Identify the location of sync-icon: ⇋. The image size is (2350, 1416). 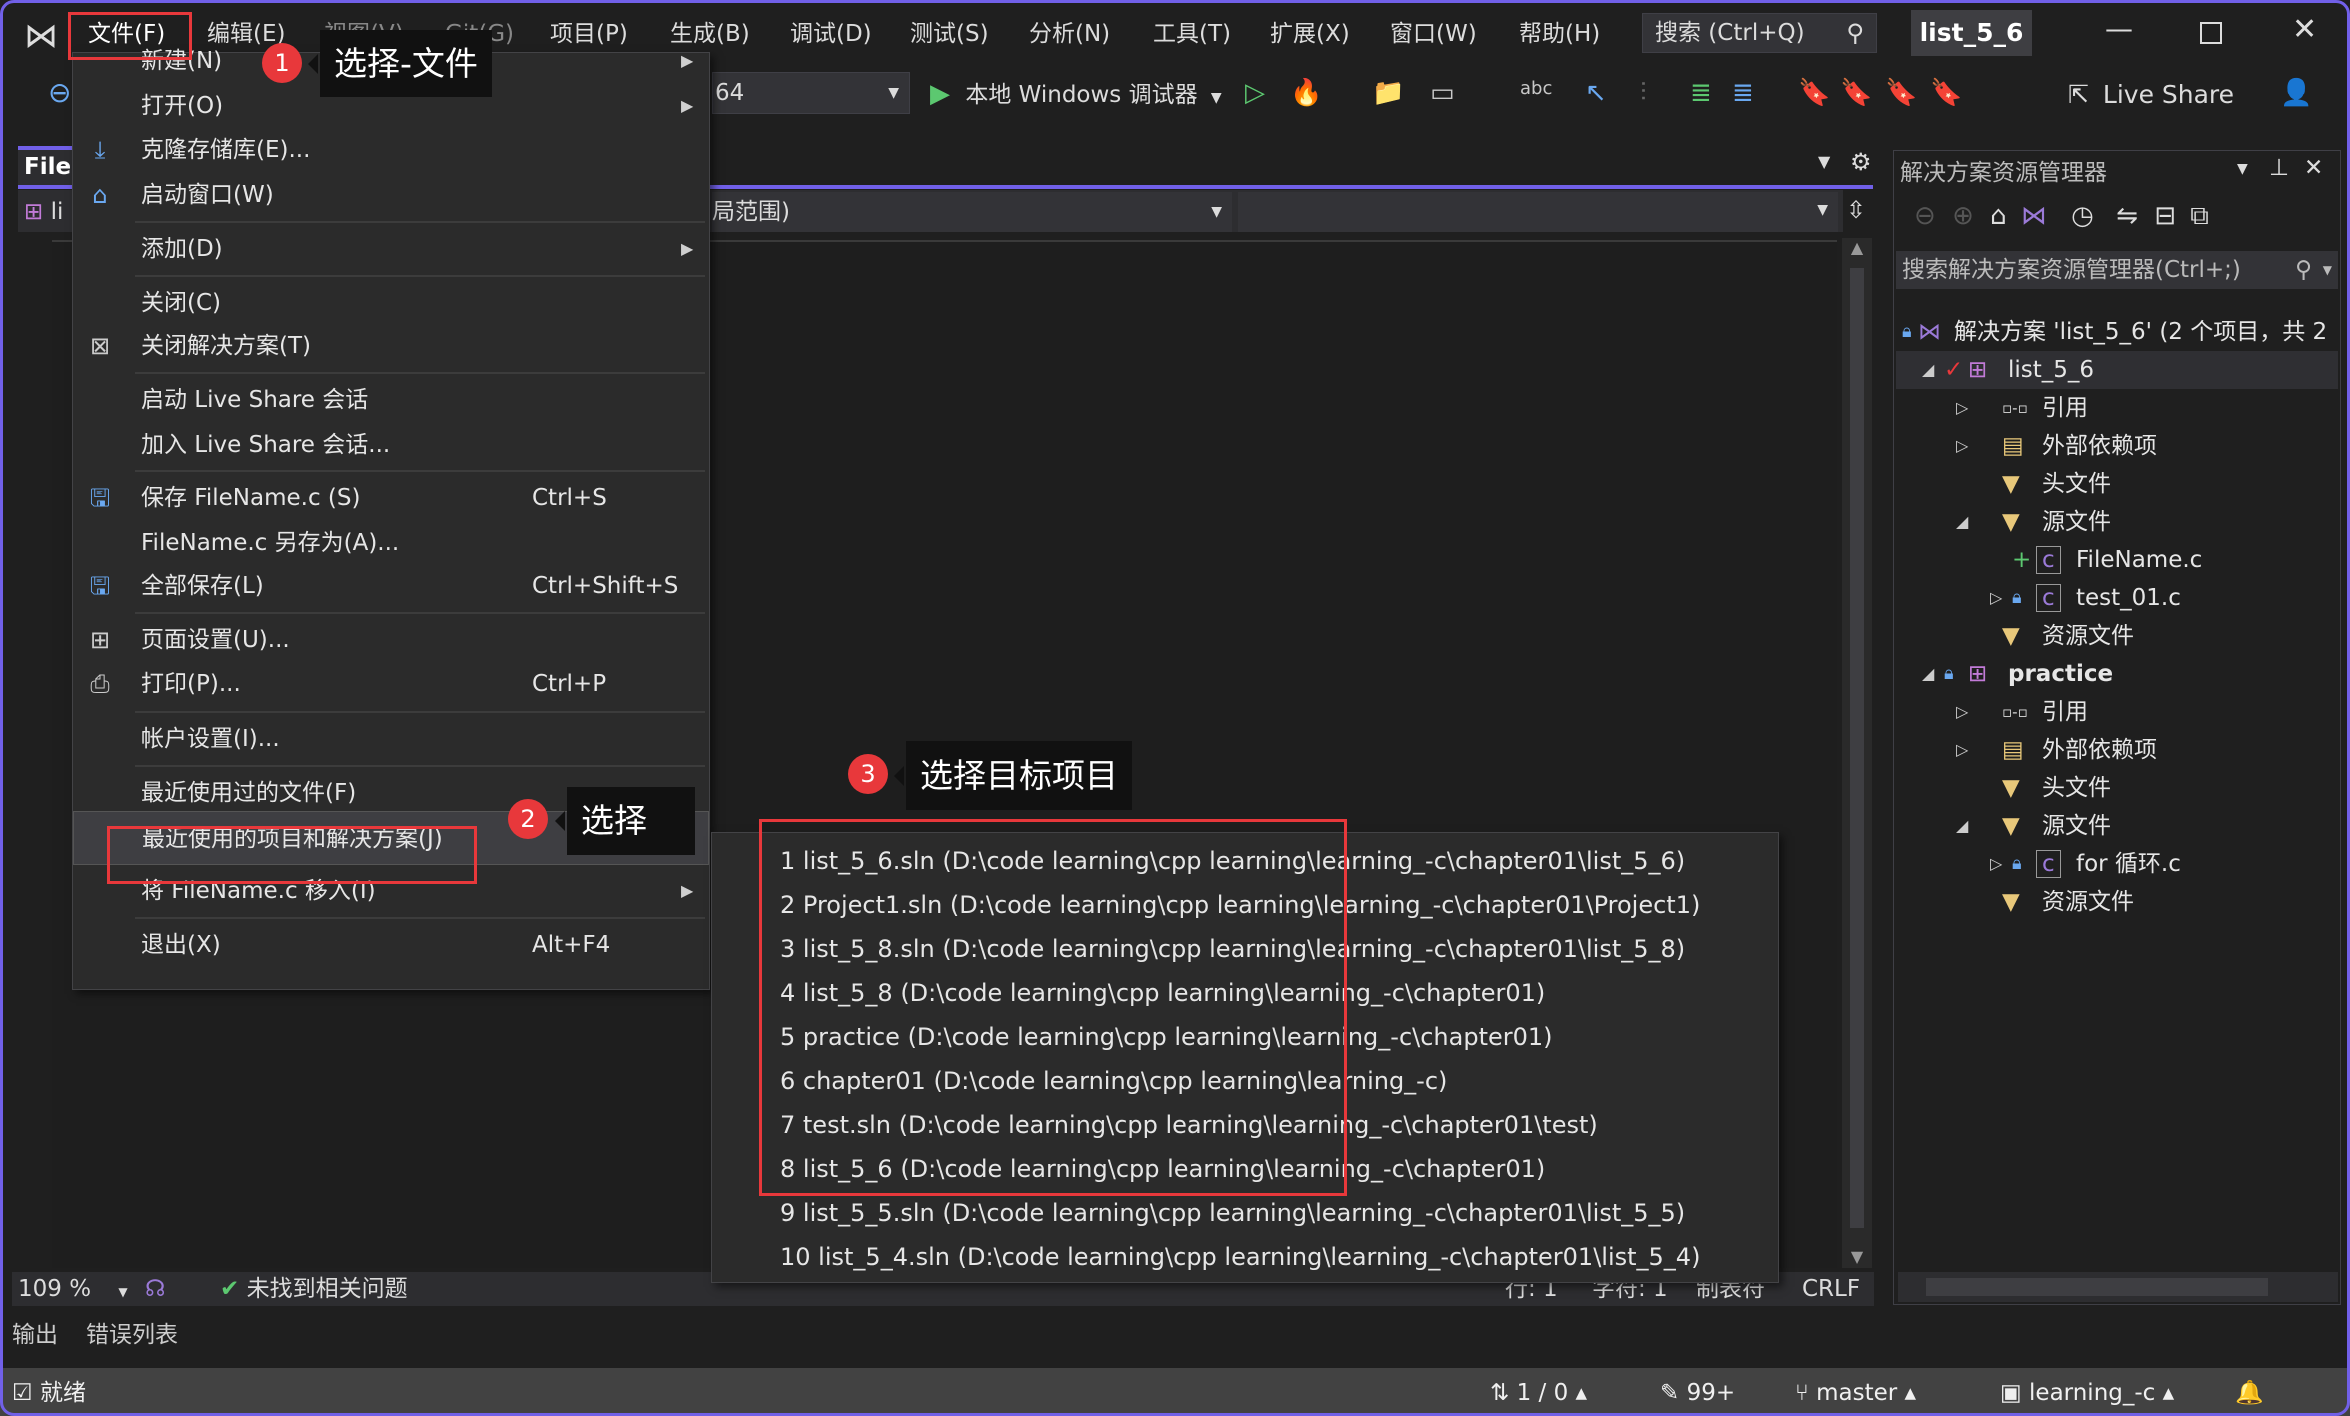
(2127, 216).